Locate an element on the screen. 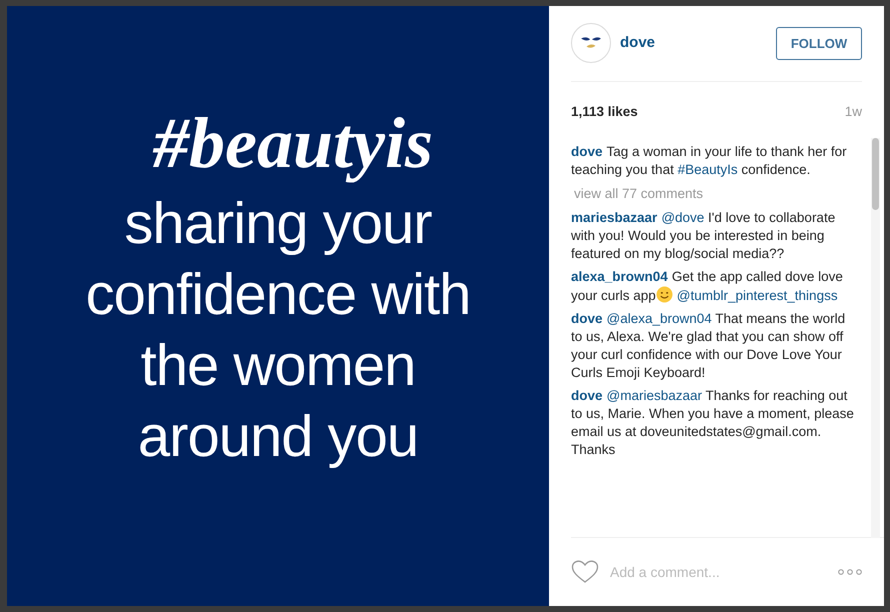 The width and height of the screenshot is (890, 612). mention-link: @dove is located at coordinates (682, 218).